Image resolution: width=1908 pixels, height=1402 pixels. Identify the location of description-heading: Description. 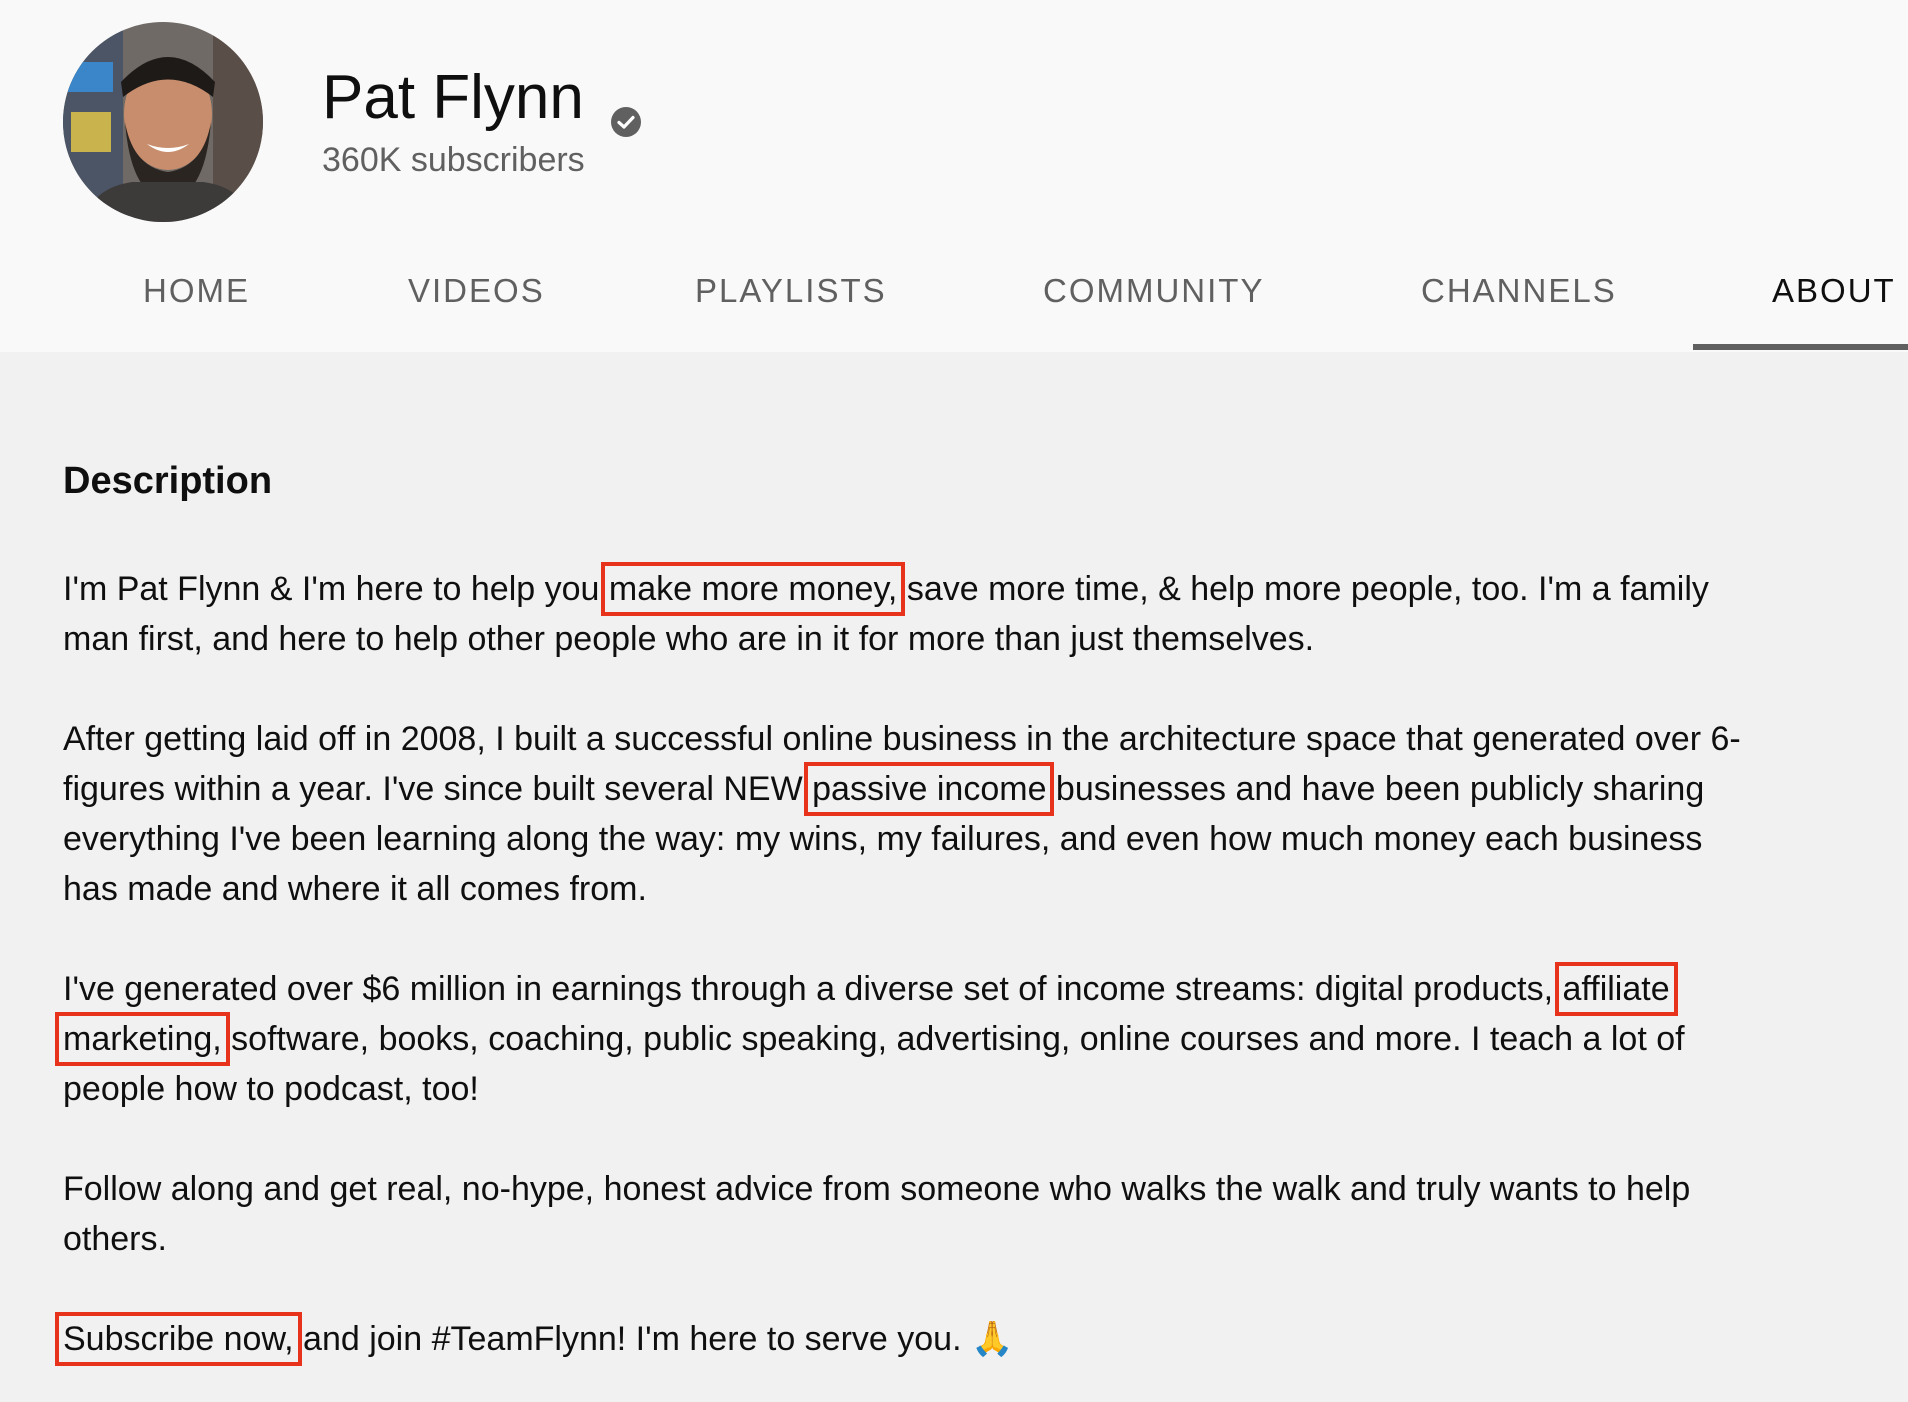
(168, 481).